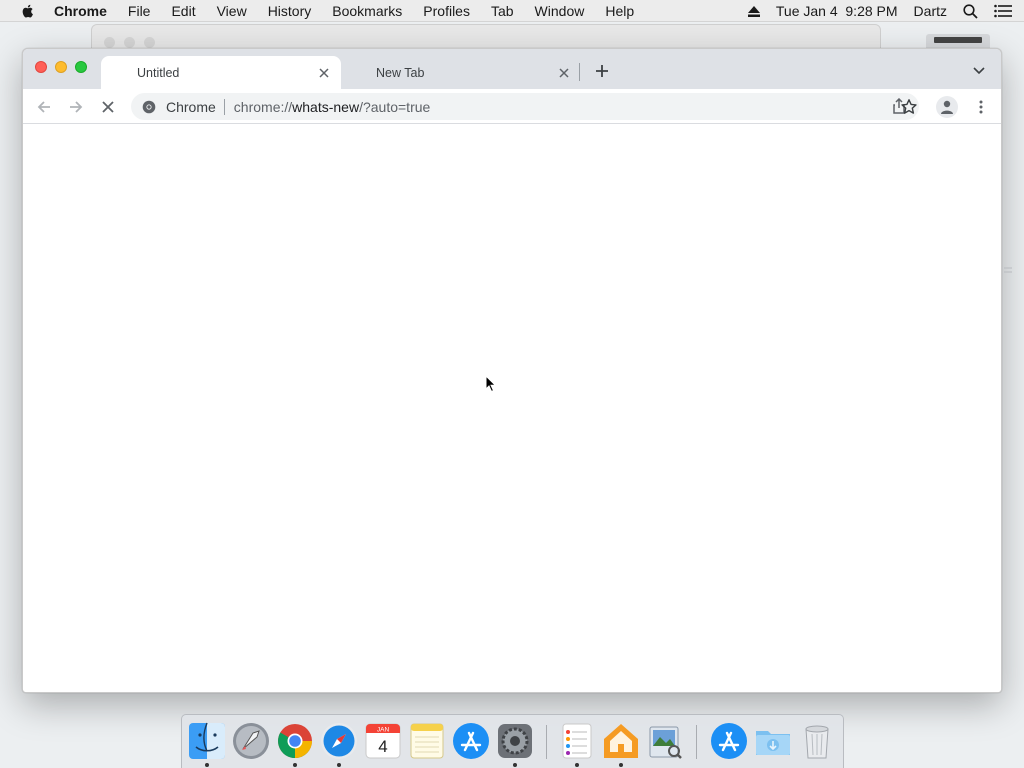 The image size is (1024, 768). Describe the element at coordinates (729, 741) in the screenshot. I see `app-store-downloads-icon` at that location.